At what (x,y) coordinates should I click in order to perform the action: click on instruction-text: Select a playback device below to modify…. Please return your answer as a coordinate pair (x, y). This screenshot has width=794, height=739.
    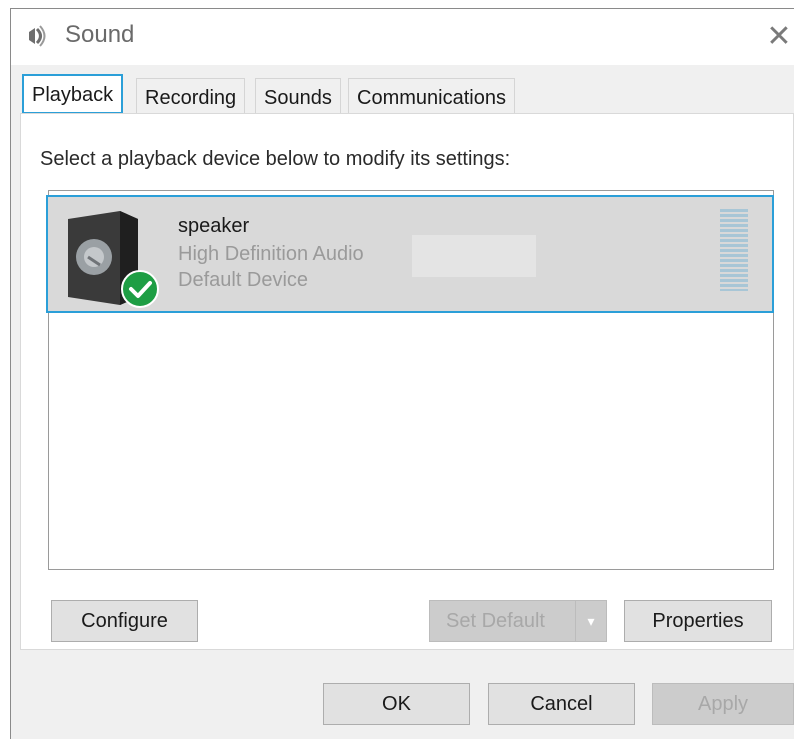
    Looking at the image, I should click on (275, 159).